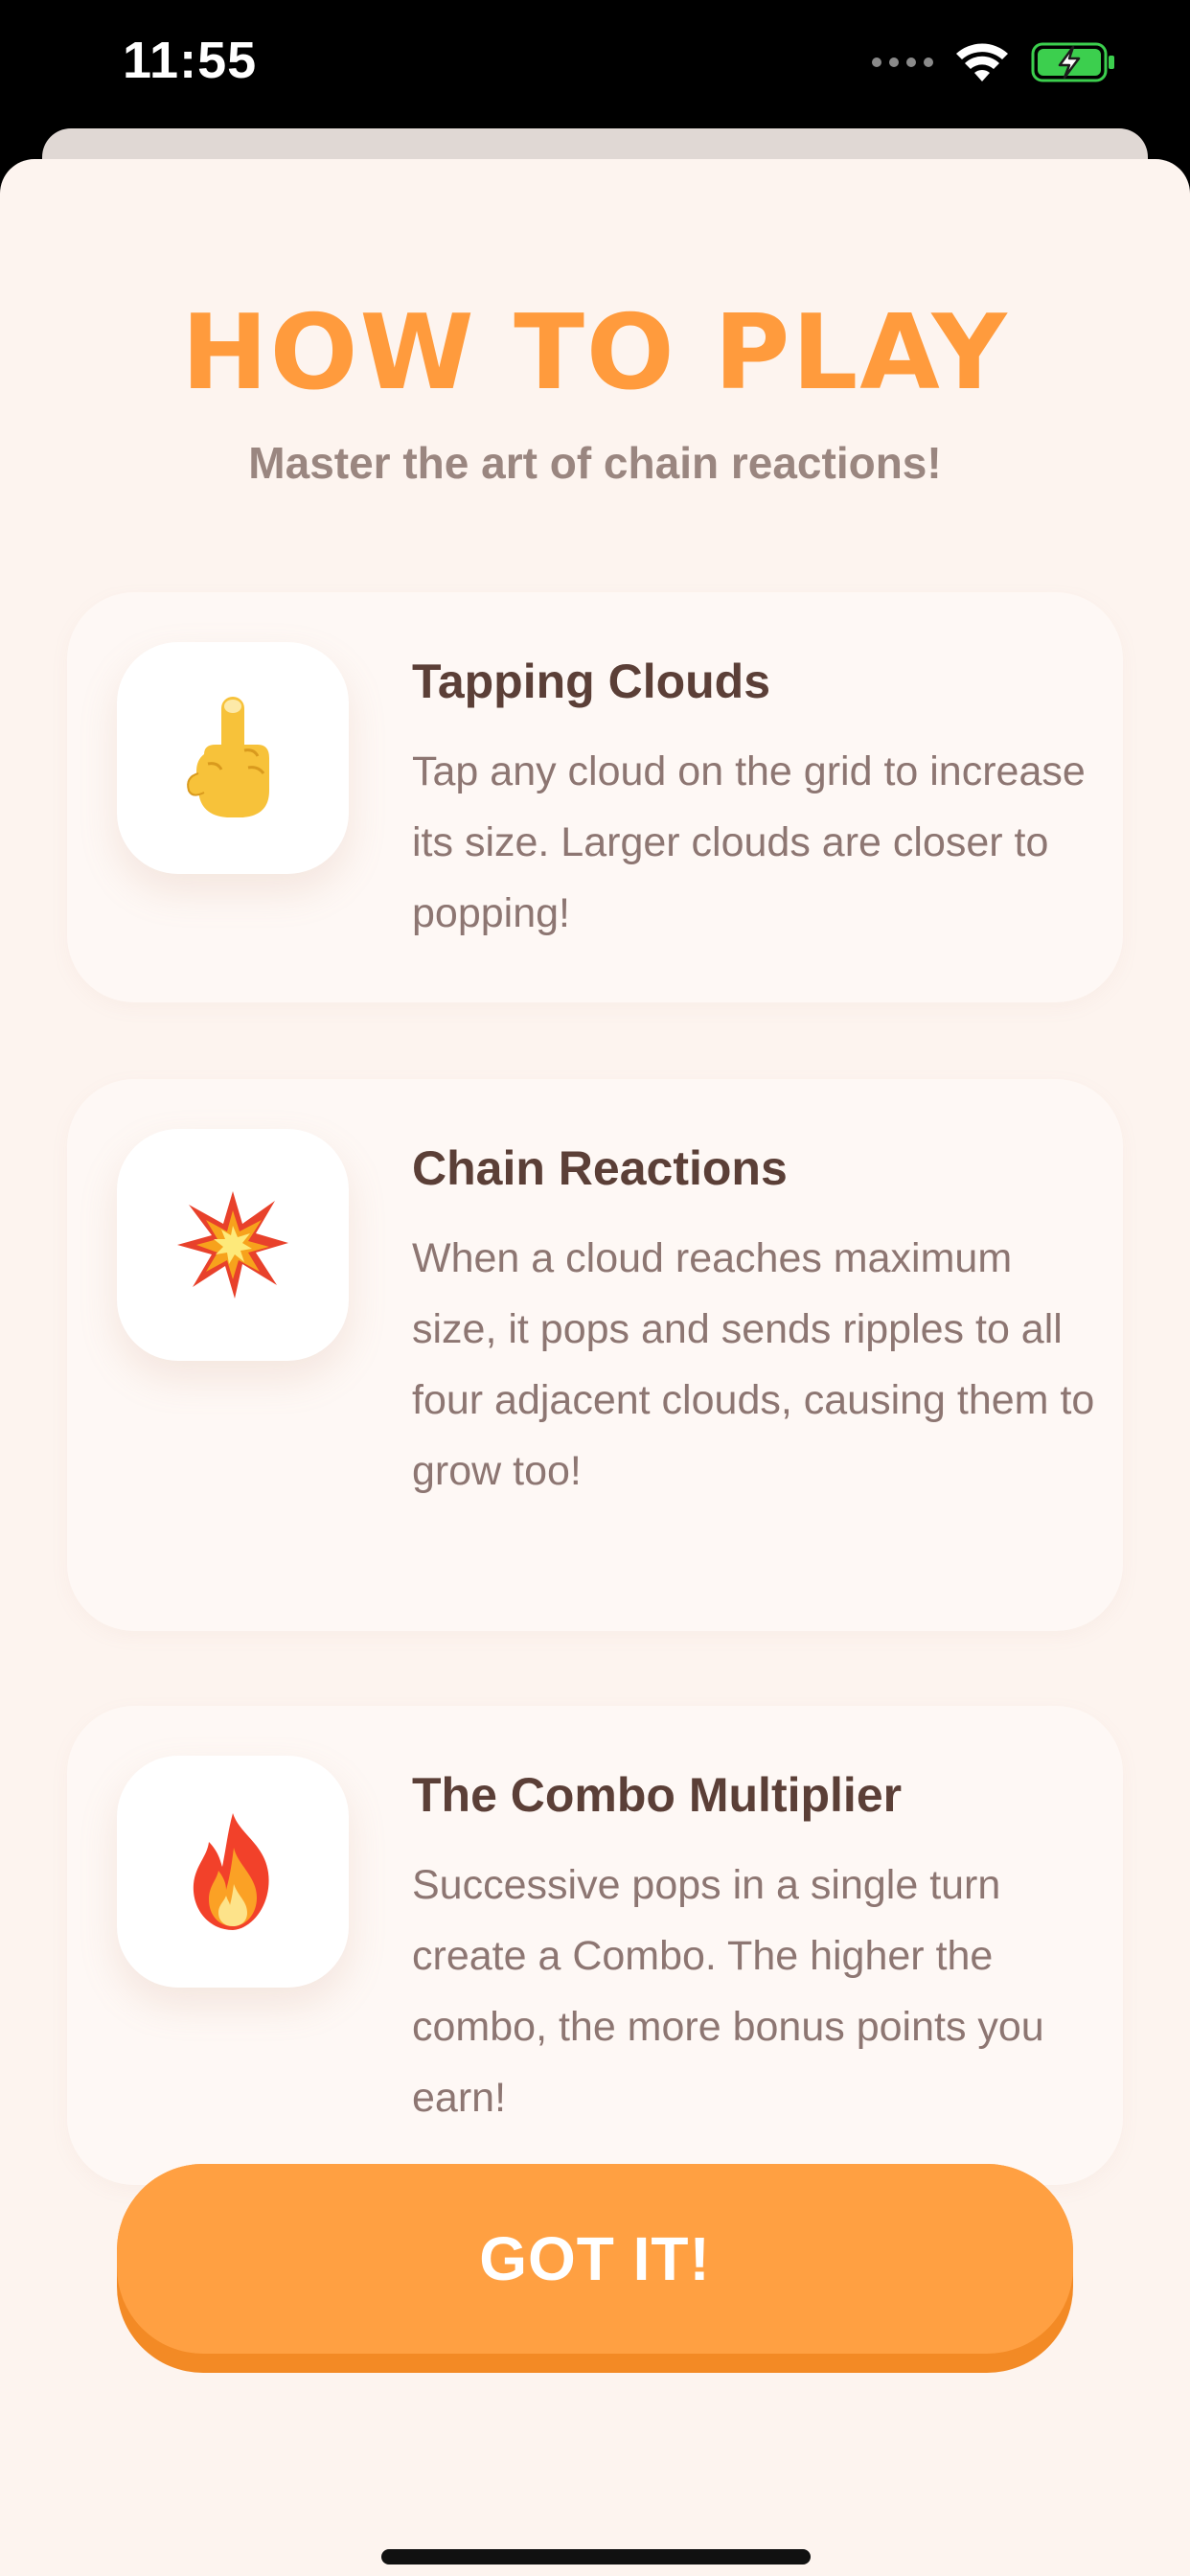  Describe the element at coordinates (1072, 62) in the screenshot. I see `battery-charging-icon` at that location.